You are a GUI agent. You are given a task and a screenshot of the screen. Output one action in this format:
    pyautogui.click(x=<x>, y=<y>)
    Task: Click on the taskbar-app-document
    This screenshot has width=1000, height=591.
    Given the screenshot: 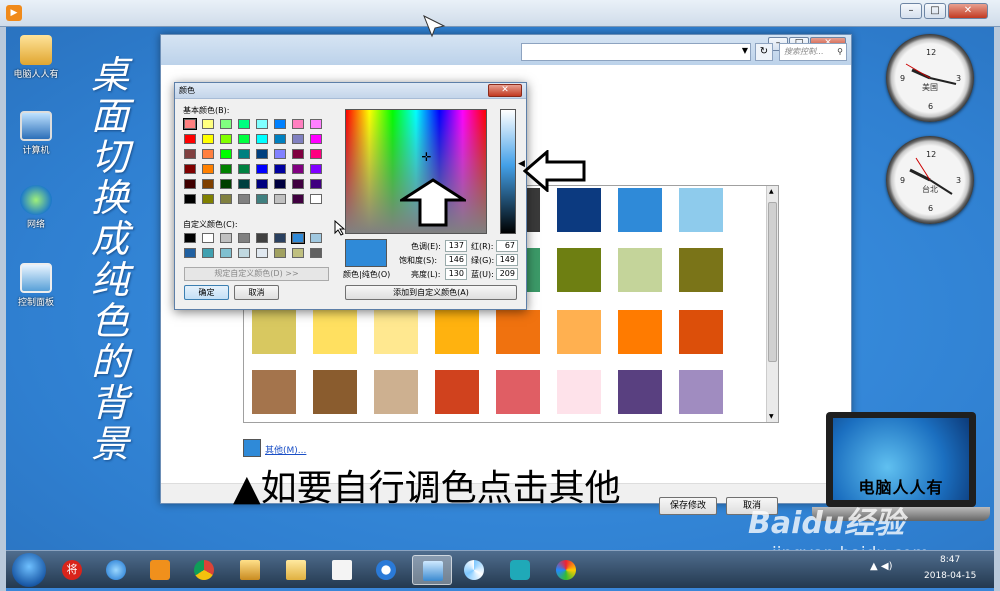 What is the action you would take?
    pyautogui.click(x=342, y=570)
    